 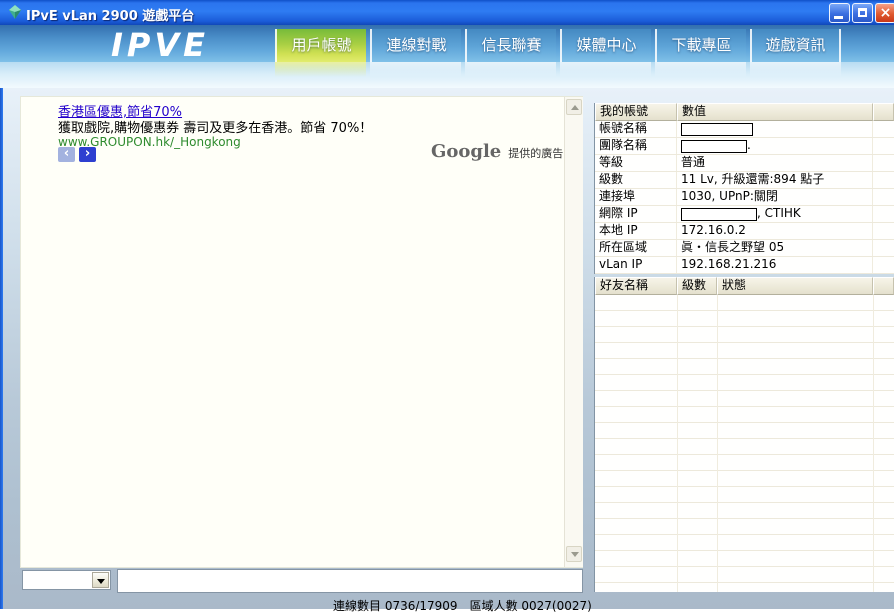 I want to click on account-header-col1: 數值, so click(x=775, y=112).